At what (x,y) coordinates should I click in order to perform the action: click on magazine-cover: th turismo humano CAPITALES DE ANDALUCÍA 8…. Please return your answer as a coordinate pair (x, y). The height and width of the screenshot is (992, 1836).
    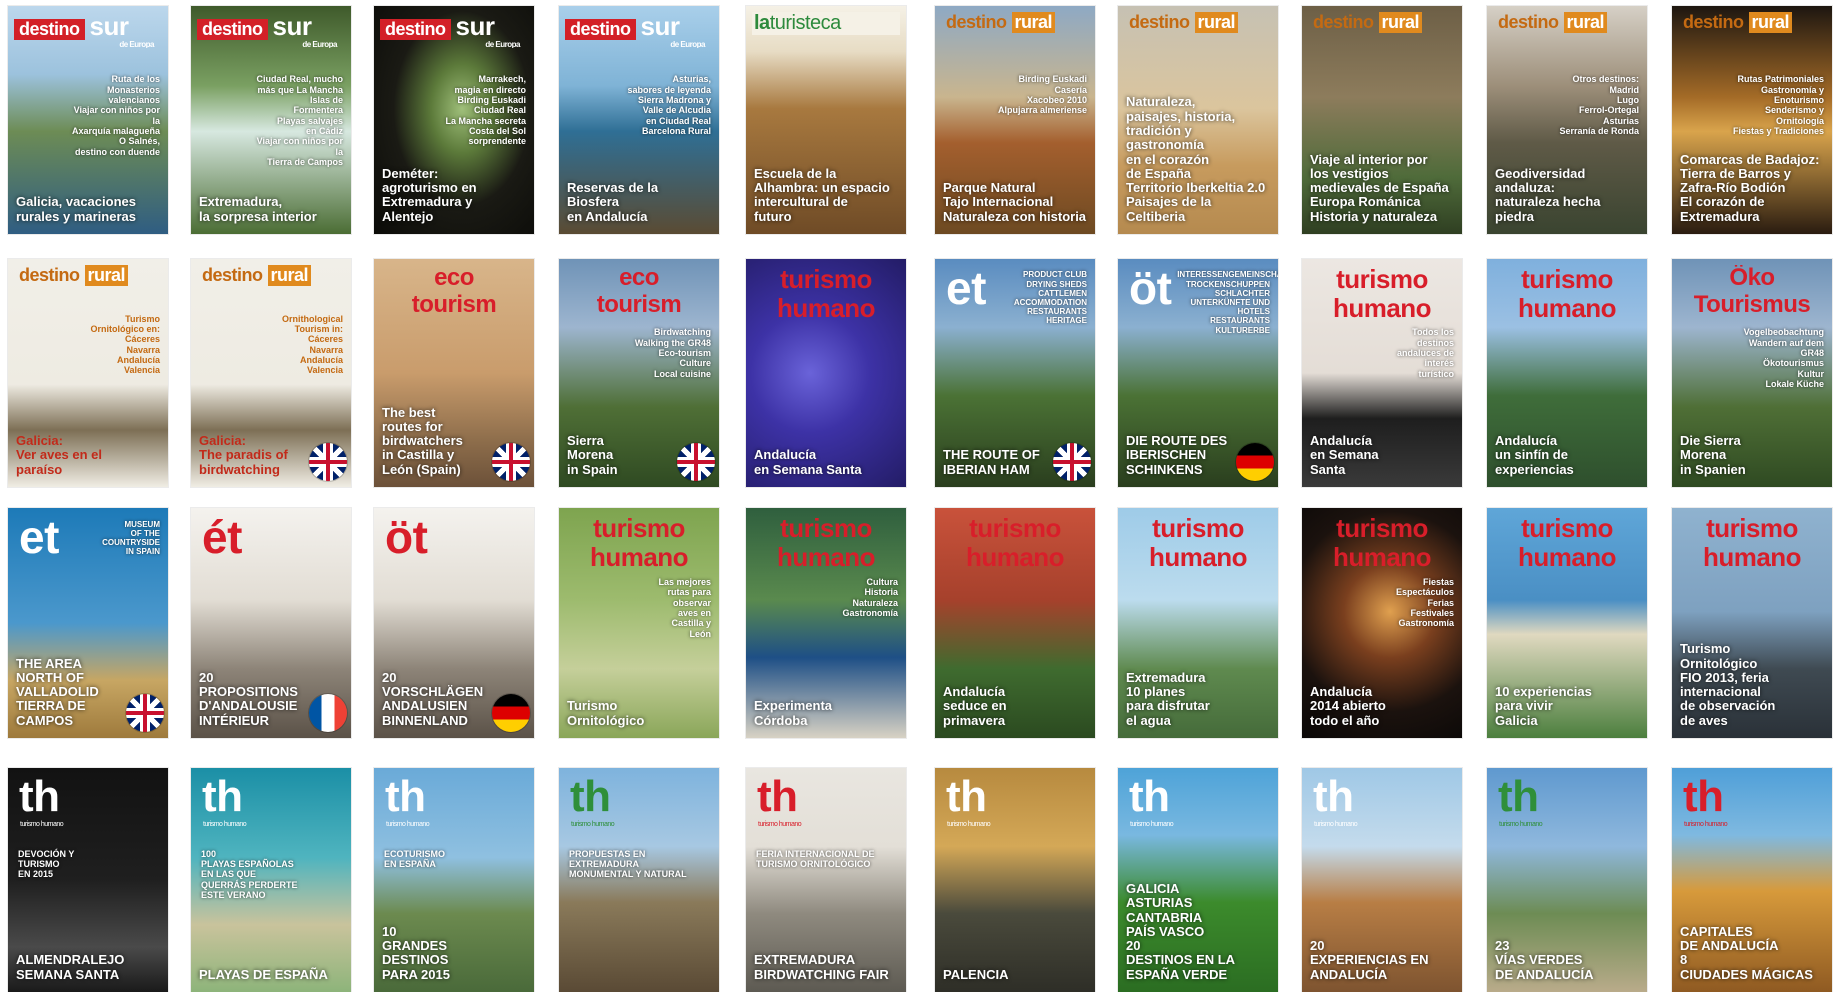
    Looking at the image, I should click on (1752, 880).